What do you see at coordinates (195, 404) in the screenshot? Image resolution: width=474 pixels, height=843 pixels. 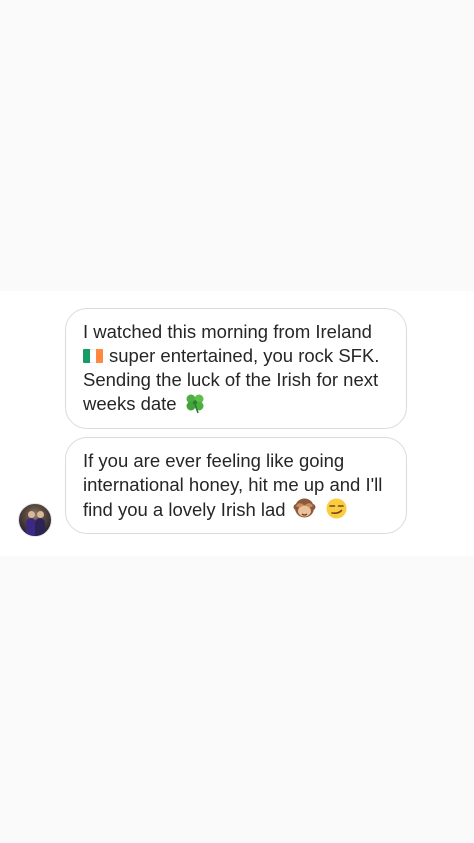 I see `shamrock-icon` at bounding box center [195, 404].